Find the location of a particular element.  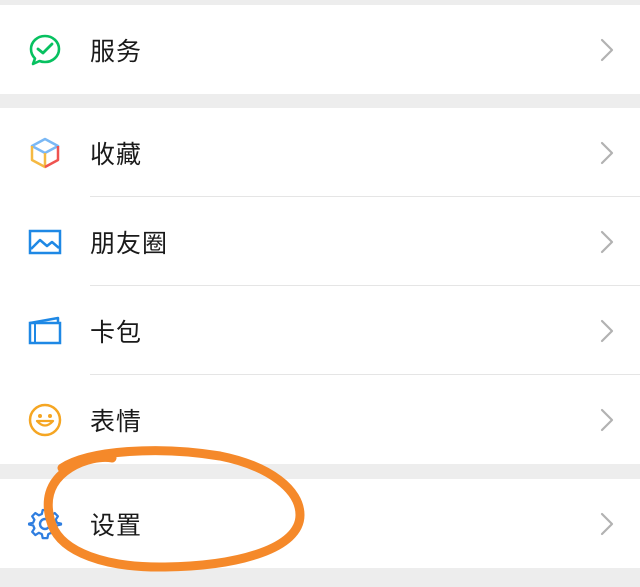

stickers-label: 表情 is located at coordinates (116, 421).